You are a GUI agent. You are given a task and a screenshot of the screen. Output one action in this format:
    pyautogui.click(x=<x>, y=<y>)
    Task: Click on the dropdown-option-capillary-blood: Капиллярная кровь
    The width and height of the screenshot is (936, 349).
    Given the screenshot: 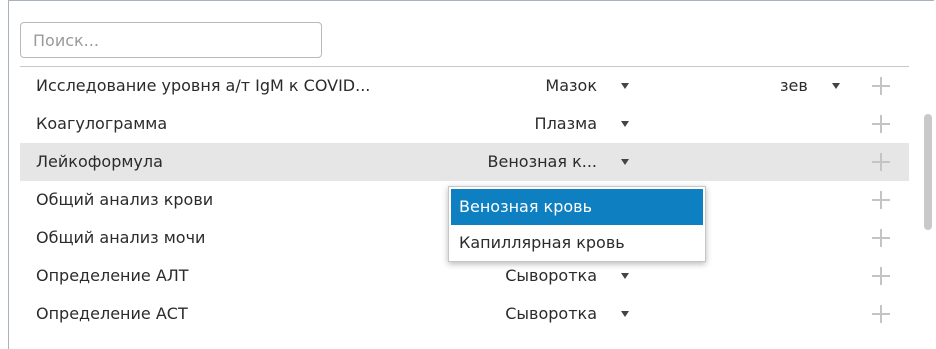 What is the action you would take?
    pyautogui.click(x=577, y=243)
    